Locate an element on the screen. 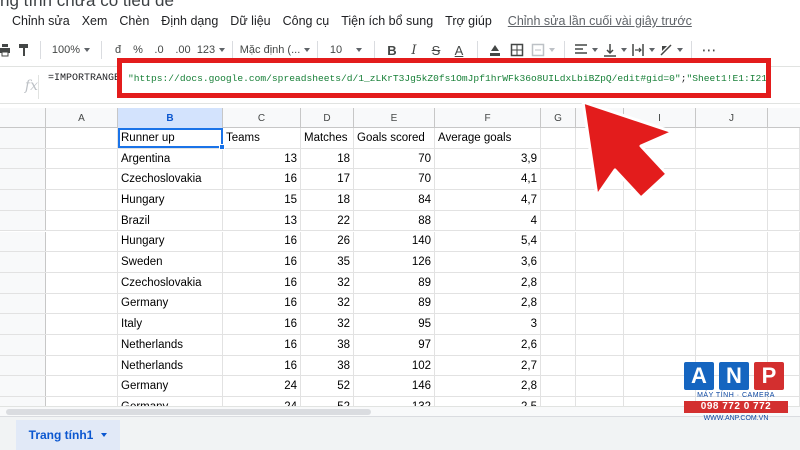 The width and height of the screenshot is (800, 450). table-cell: 84 is located at coordinates (394, 200).